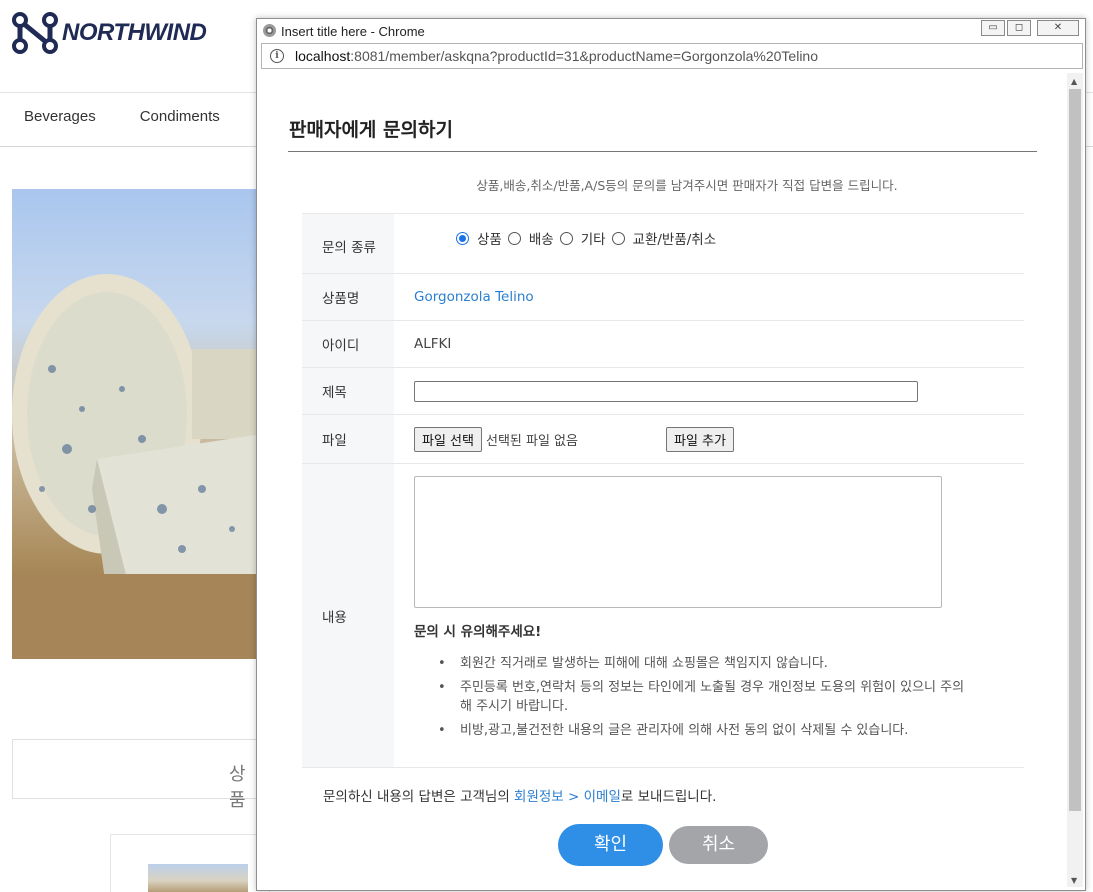  What do you see at coordinates (663, 344) in the screenshot?
I see `row-user-id: 아이디 ALFKI` at bounding box center [663, 344].